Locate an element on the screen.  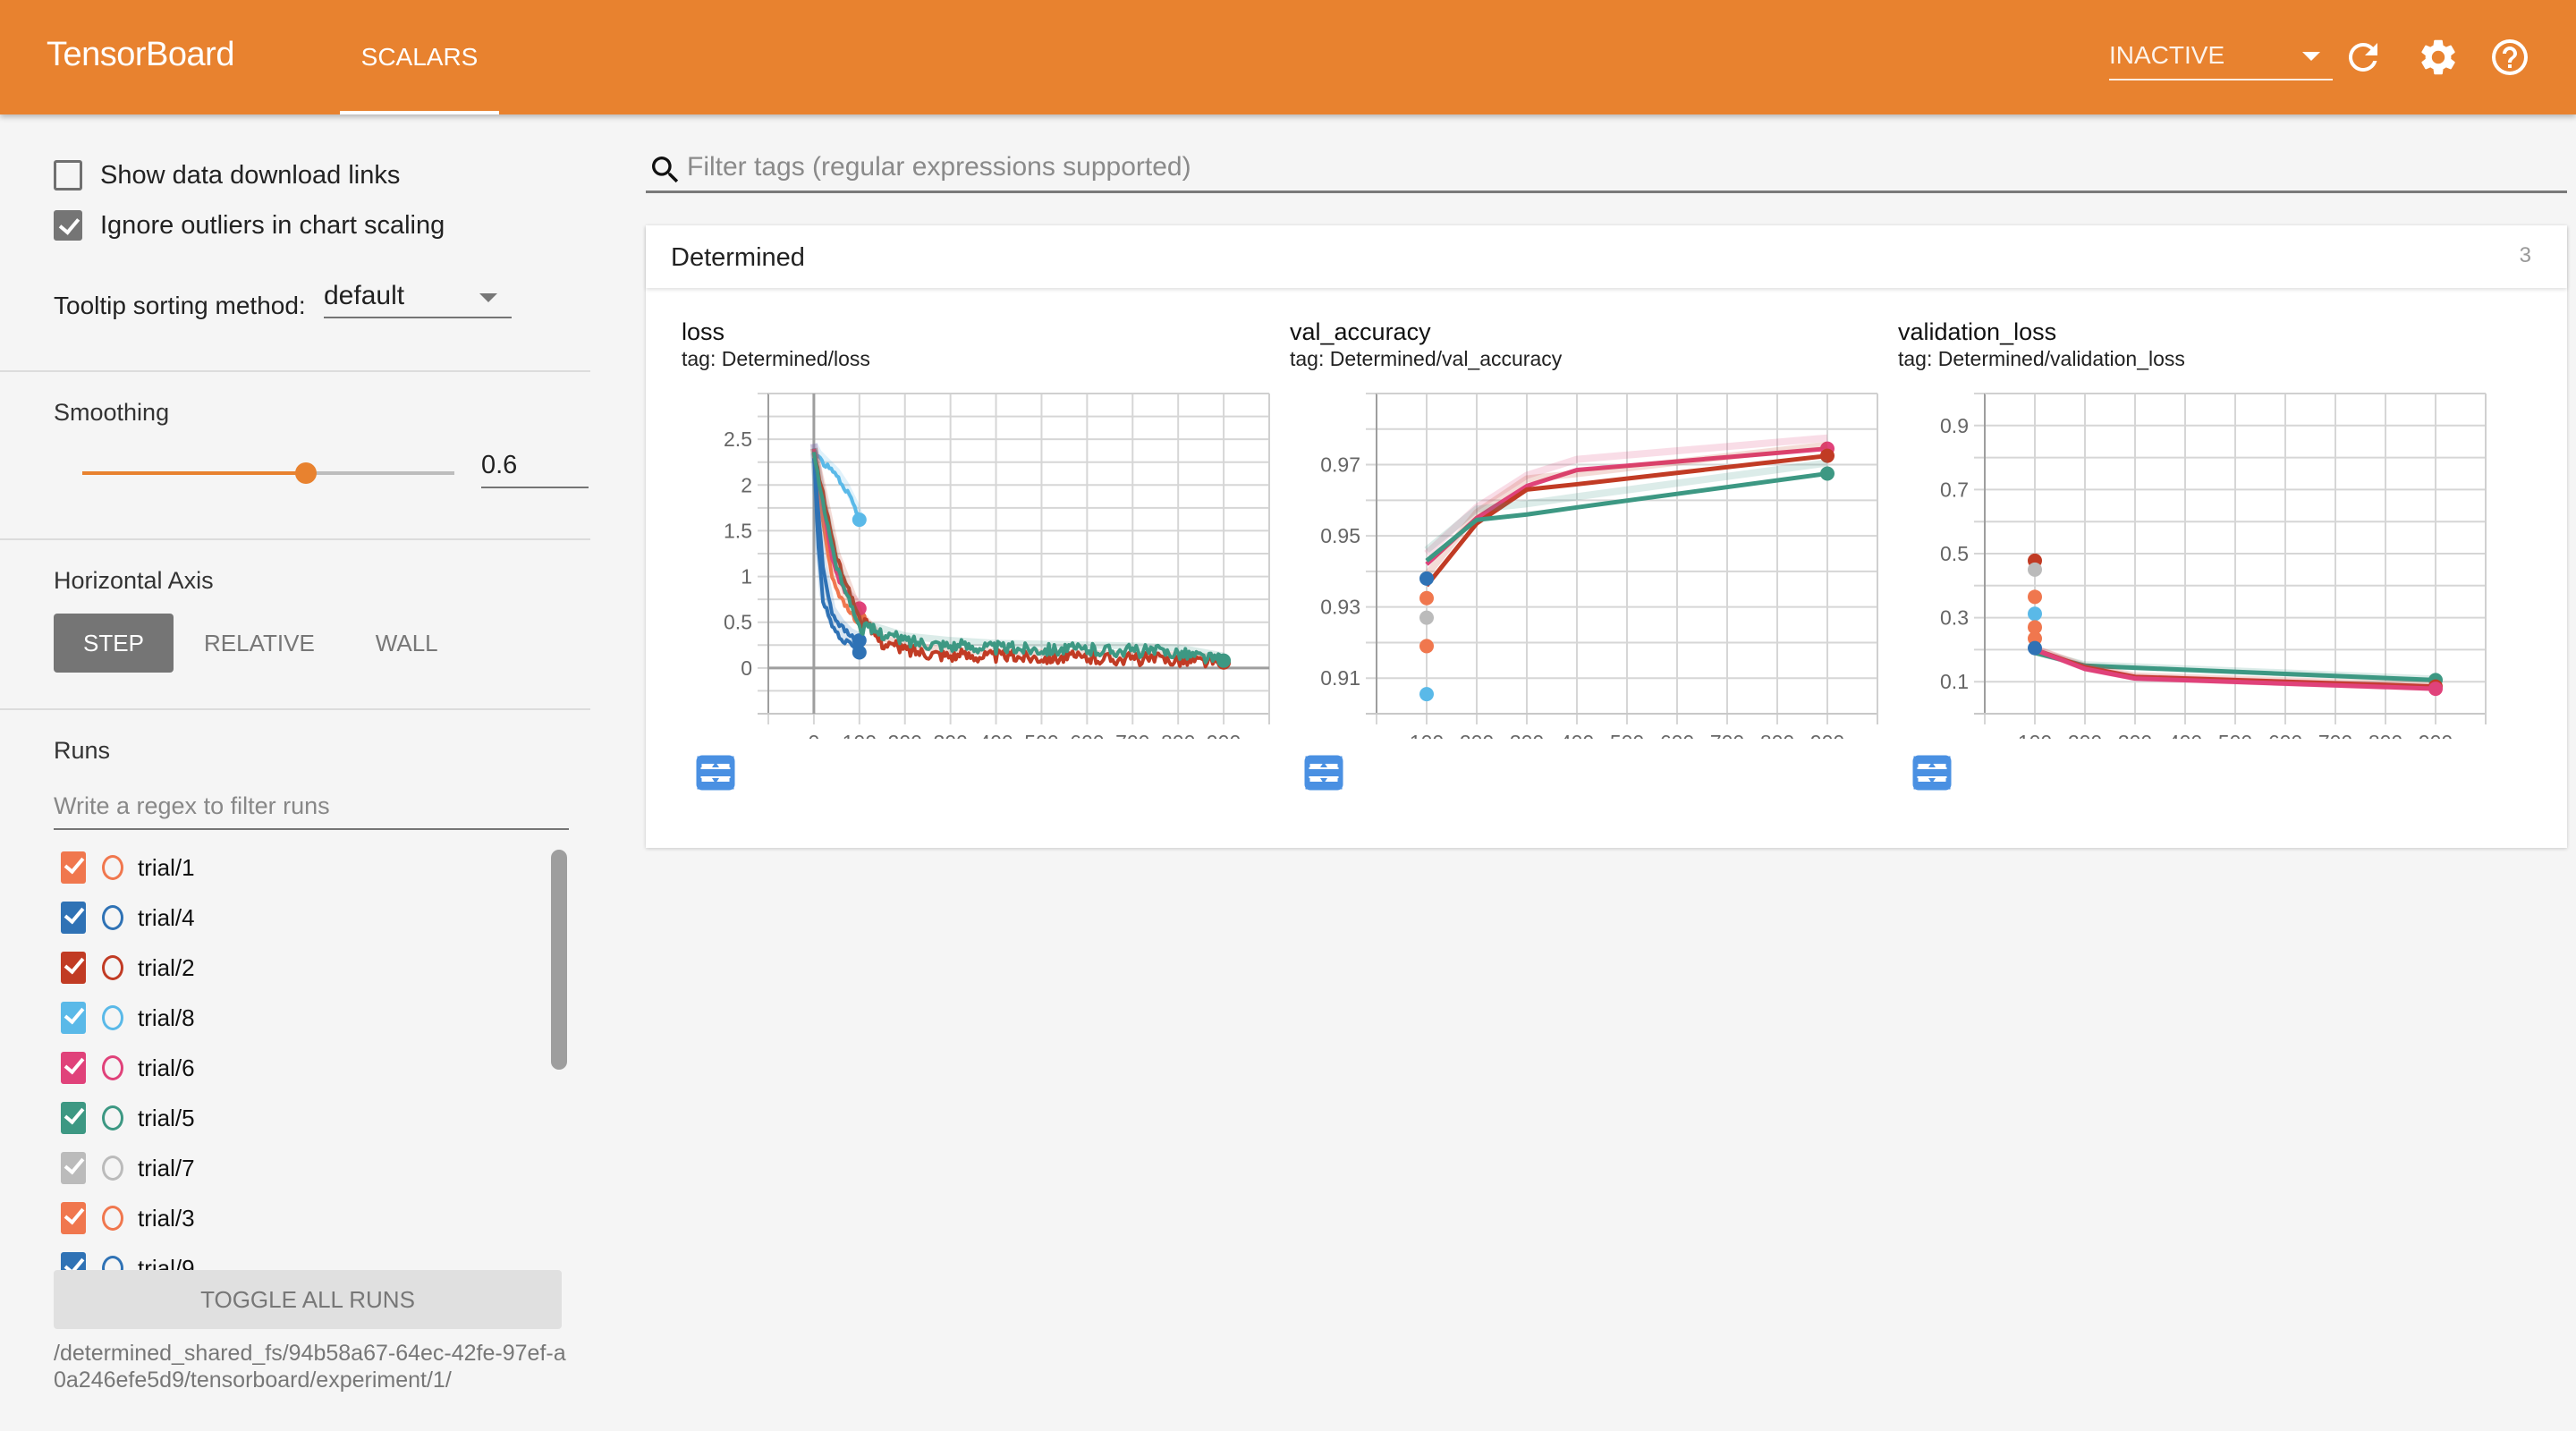
run-item: trial/3 is located at coordinates (128, 1218).